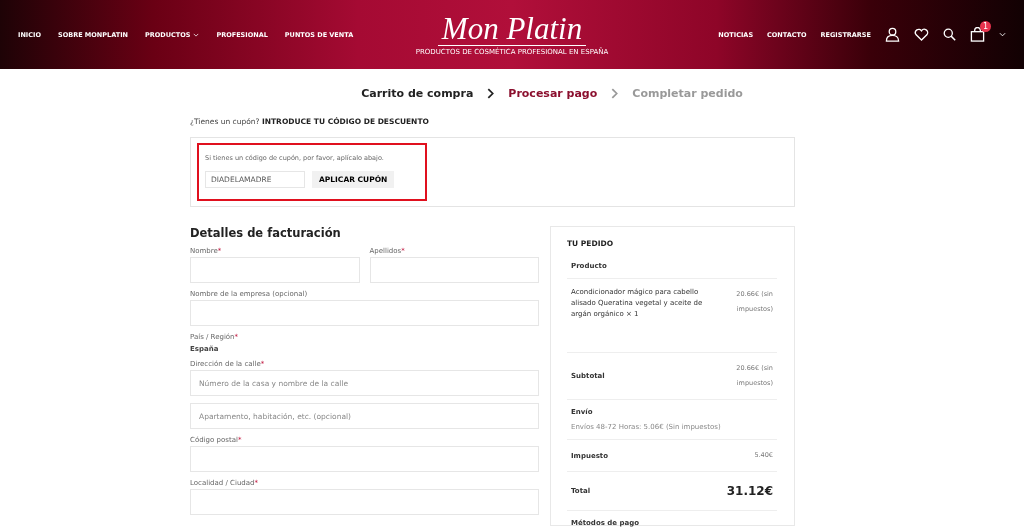  I want to click on total-value: 31.12€, so click(749, 491).